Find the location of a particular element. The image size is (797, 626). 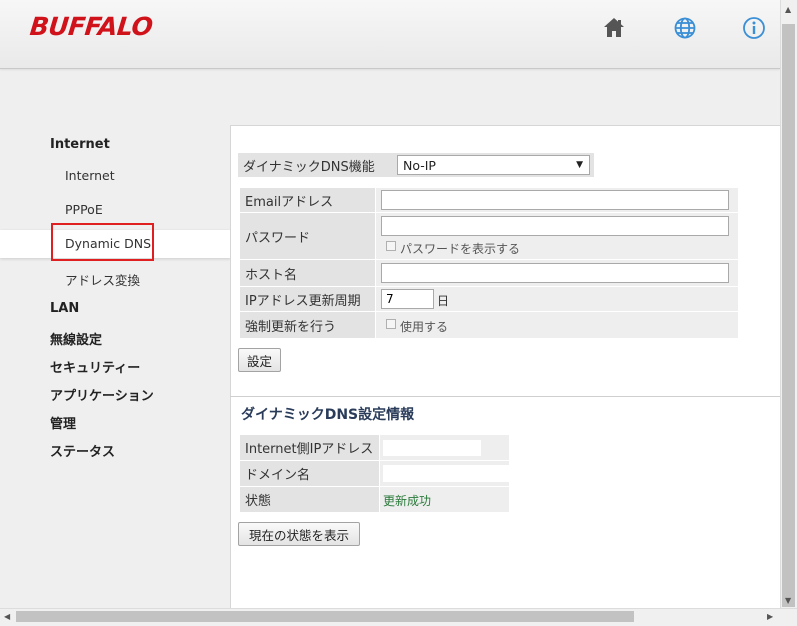

globe-icon is located at coordinates (685, 28).